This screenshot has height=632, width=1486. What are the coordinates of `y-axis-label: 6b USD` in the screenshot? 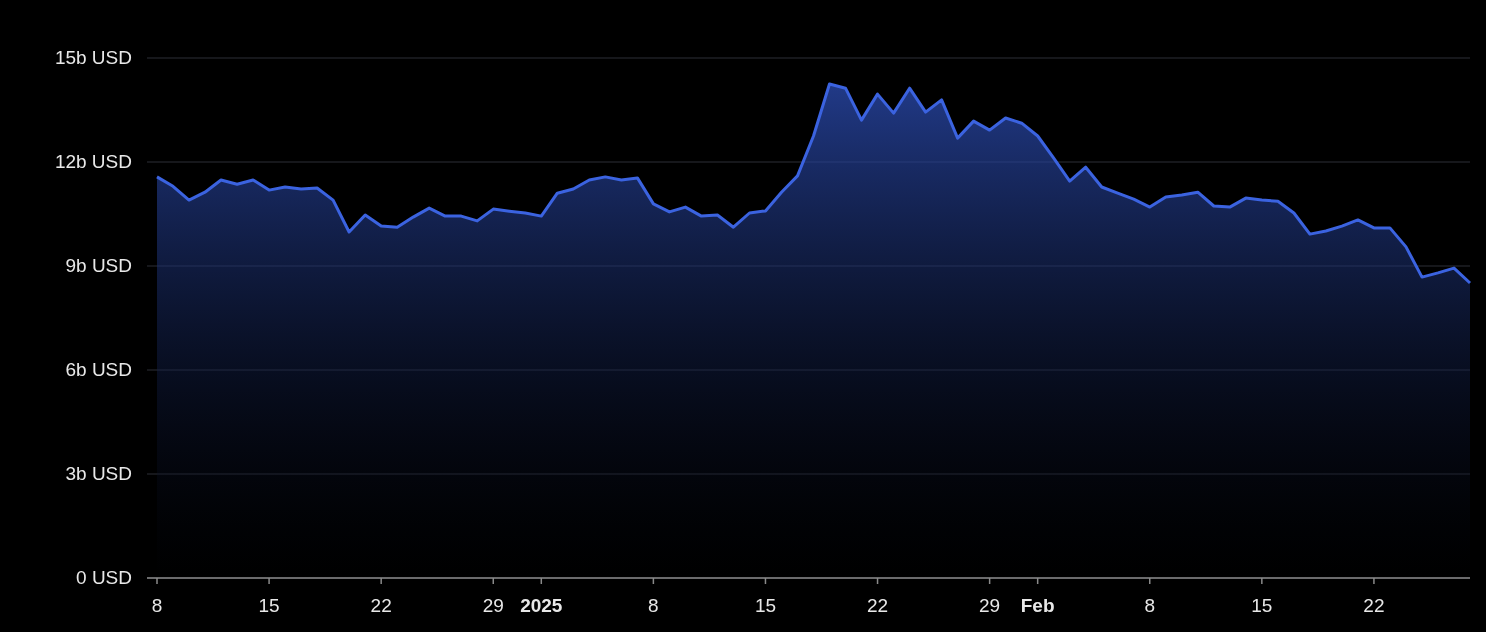 It's located at (98, 370).